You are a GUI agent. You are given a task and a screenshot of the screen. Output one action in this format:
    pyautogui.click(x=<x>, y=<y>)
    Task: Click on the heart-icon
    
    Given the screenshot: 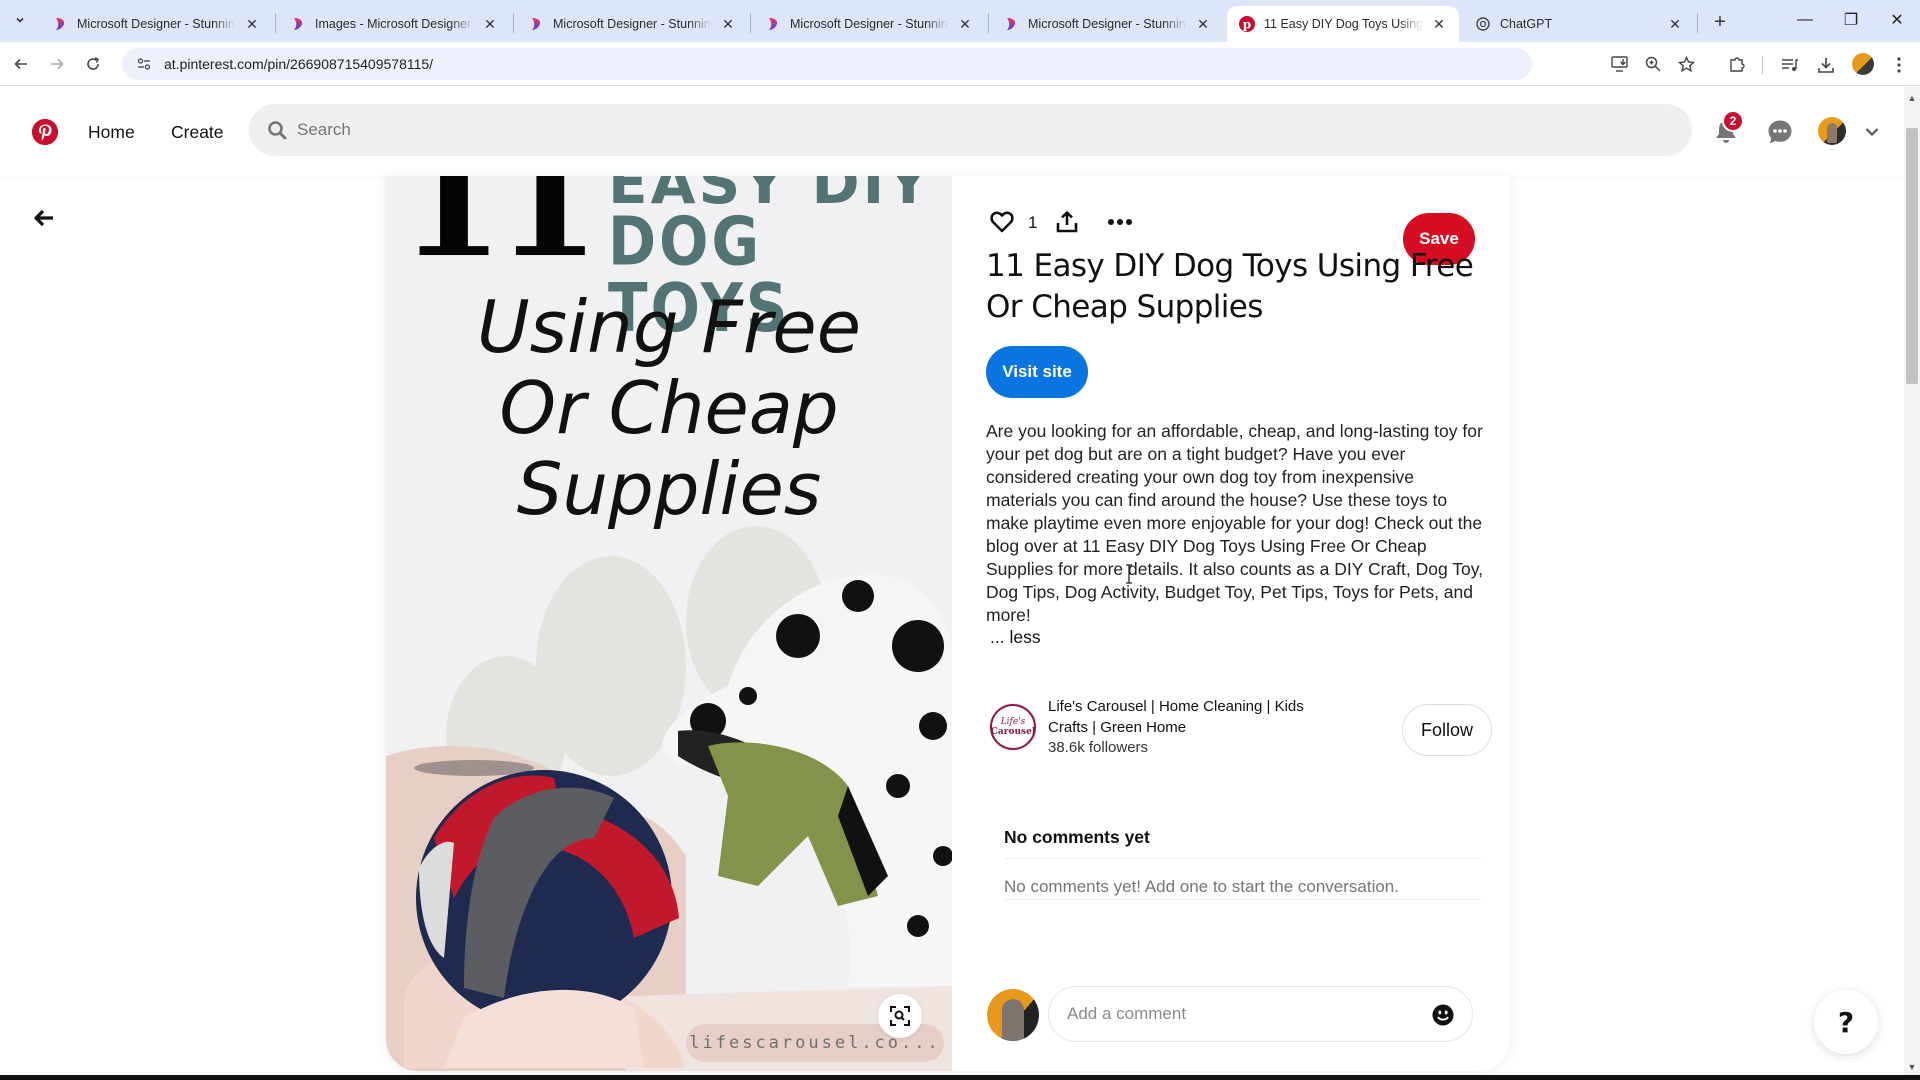 What is the action you would take?
    pyautogui.click(x=1002, y=222)
    